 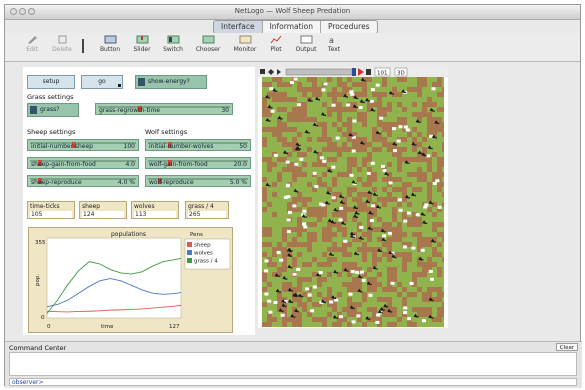 What do you see at coordinates (144, 206) in the screenshot?
I see `monitor-label: wolves` at bounding box center [144, 206].